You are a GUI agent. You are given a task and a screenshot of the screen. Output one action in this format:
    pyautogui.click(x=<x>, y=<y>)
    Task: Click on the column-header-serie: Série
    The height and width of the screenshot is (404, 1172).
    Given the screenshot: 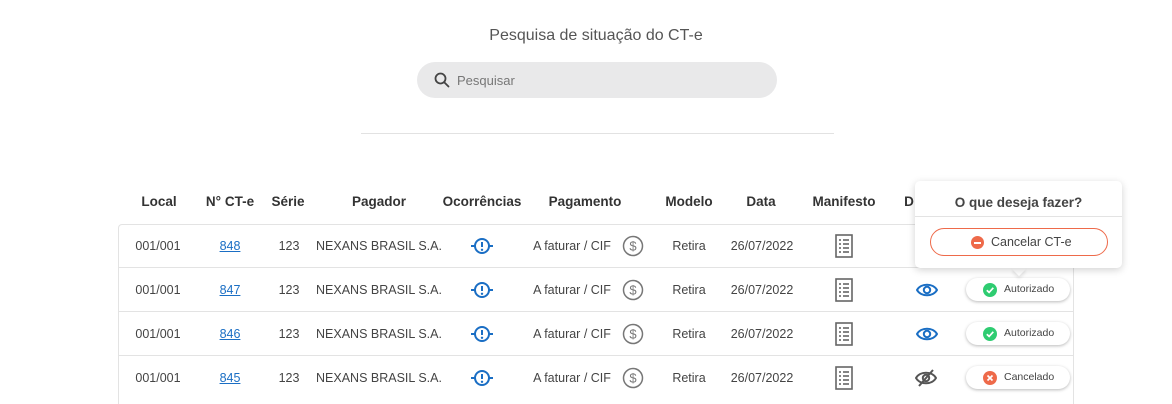 What is the action you would take?
    pyautogui.click(x=288, y=201)
    